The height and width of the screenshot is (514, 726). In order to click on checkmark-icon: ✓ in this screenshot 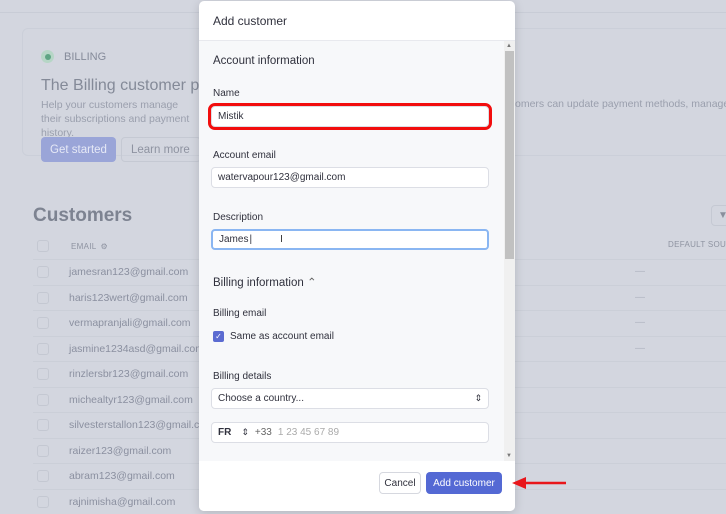, I will do `click(218, 336)`.